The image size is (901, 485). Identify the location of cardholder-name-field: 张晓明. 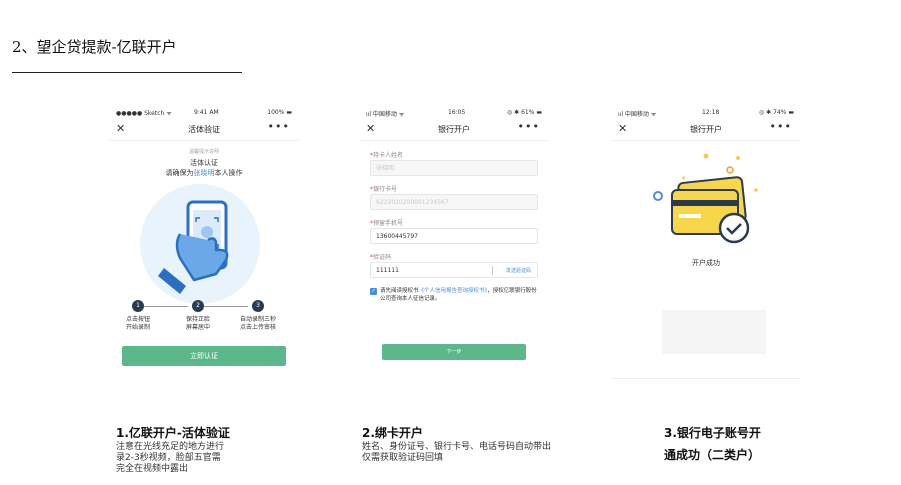
(454, 168).